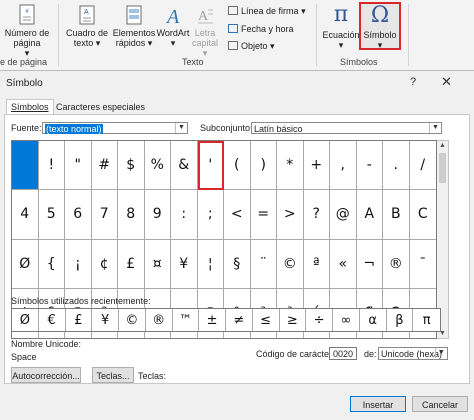 This screenshot has width=474, height=420. What do you see at coordinates (237, 264) in the screenshot?
I see `symbol-cell: §` at bounding box center [237, 264].